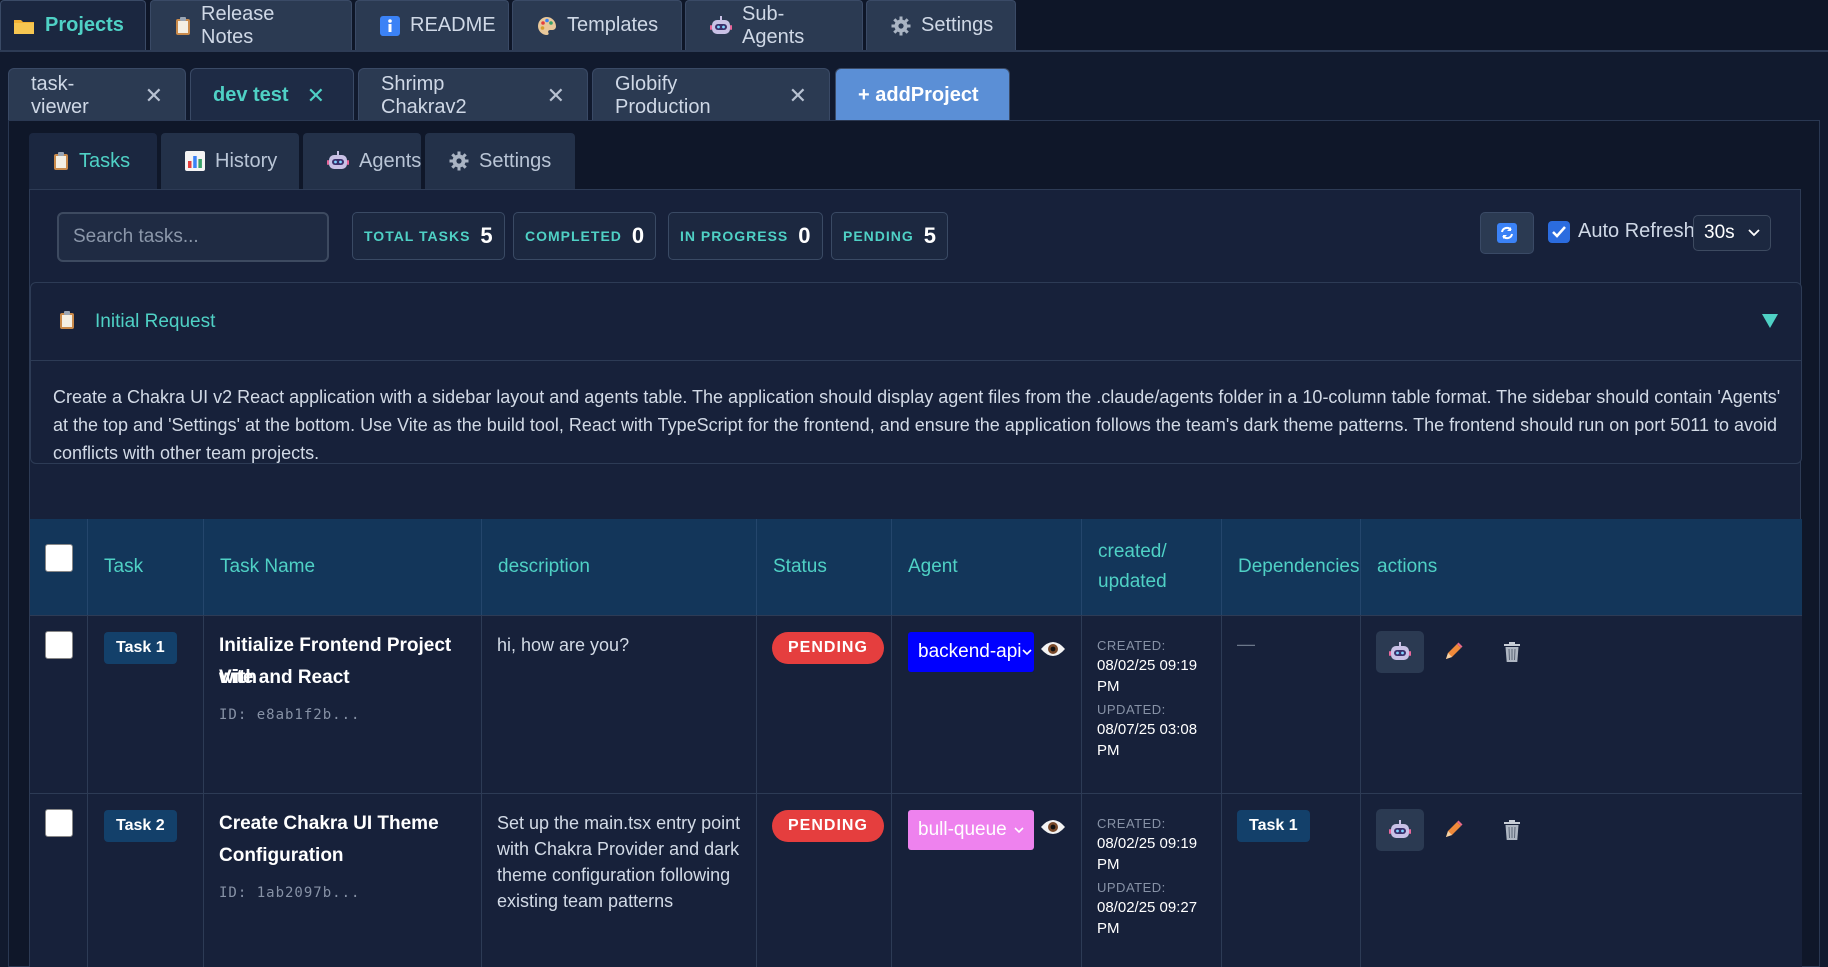 This screenshot has width=1828, height=967. What do you see at coordinates (59, 558) in the screenshot?
I see `select-all-checkbox` at bounding box center [59, 558].